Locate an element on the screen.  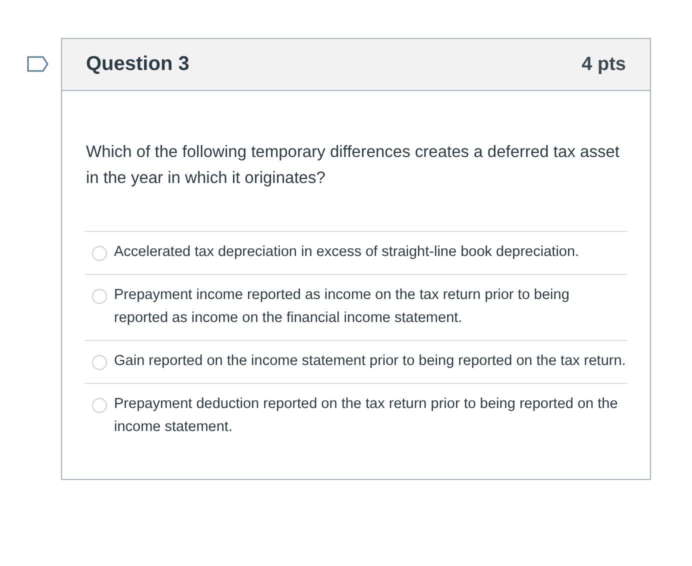
question-title: Question 3 is located at coordinates (138, 64).